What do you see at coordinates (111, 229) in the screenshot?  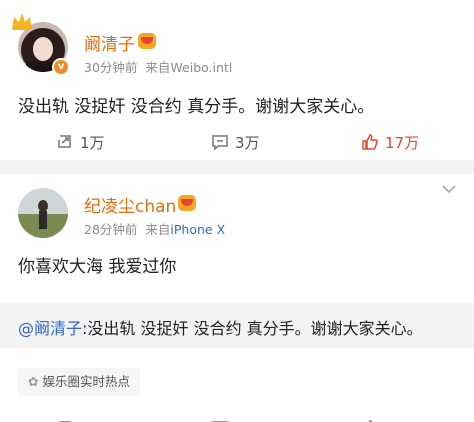 I see `post-time: 28分钟前` at bounding box center [111, 229].